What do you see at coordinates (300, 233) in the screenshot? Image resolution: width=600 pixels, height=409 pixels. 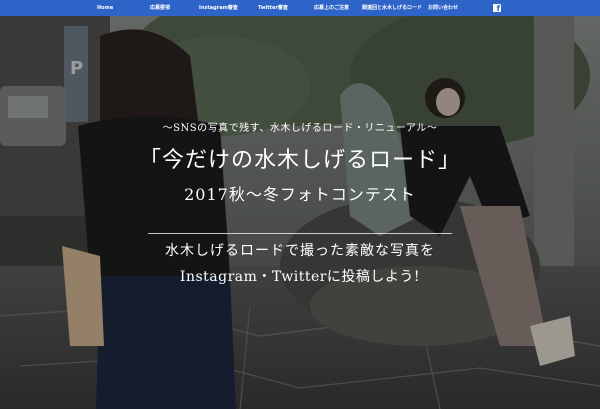 I see `hero-divider` at bounding box center [300, 233].